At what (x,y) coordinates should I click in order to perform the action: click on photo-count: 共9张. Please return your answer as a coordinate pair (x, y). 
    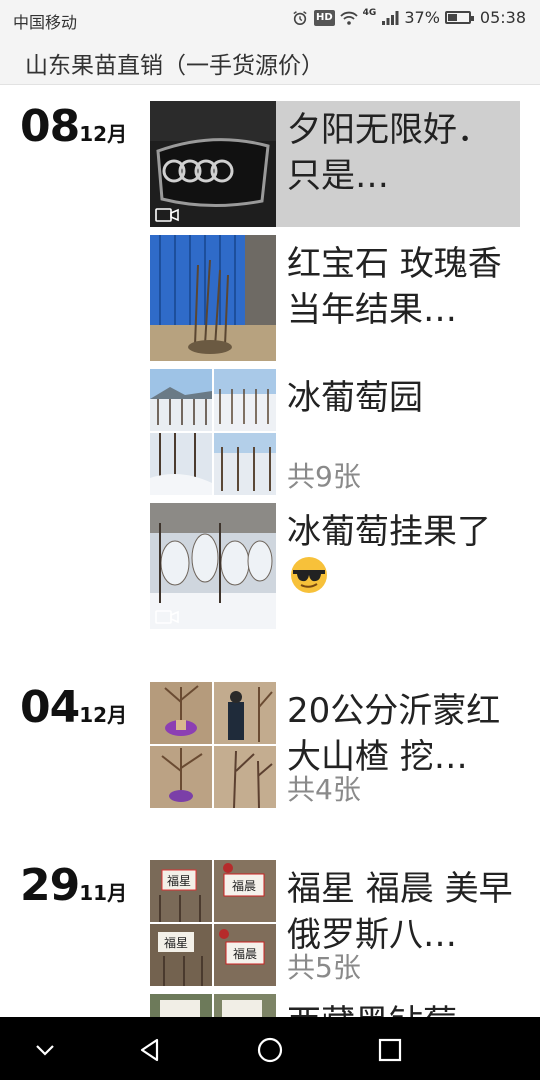
    Looking at the image, I should click on (324, 476).